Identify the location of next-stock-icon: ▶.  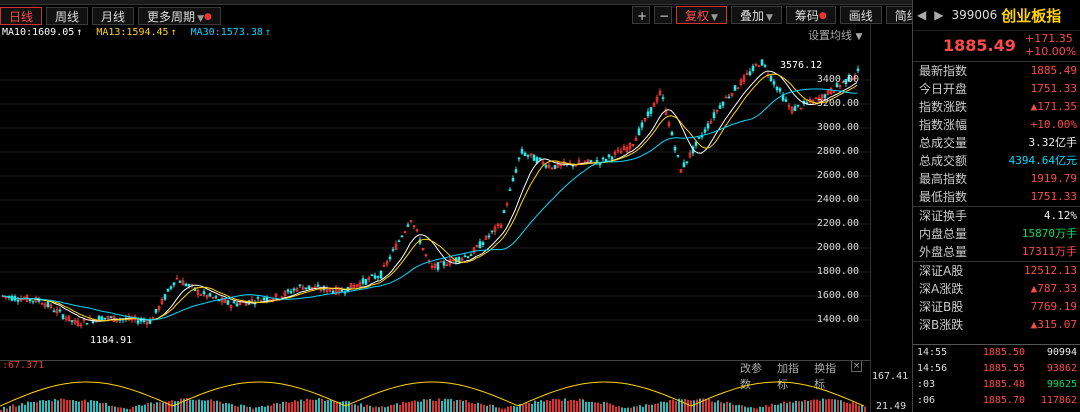
(938, 15).